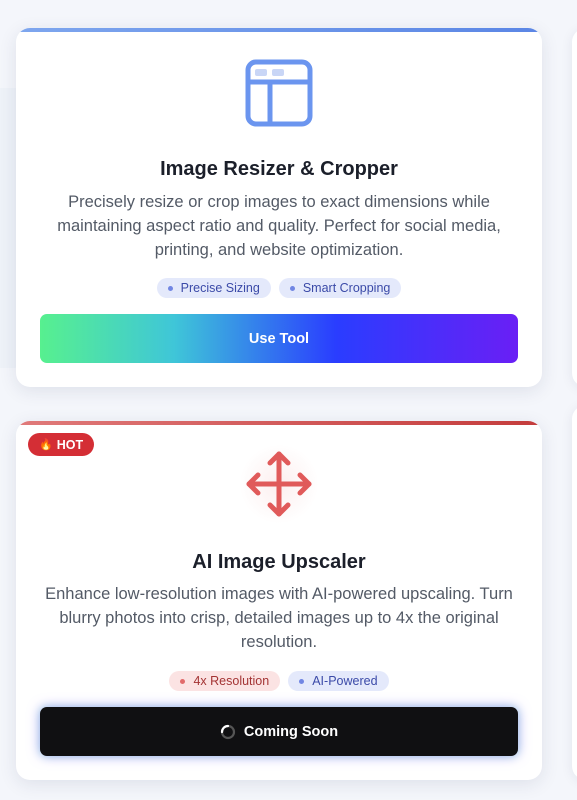 This screenshot has width=577, height=800. I want to click on badge-label: HOT, so click(70, 444).